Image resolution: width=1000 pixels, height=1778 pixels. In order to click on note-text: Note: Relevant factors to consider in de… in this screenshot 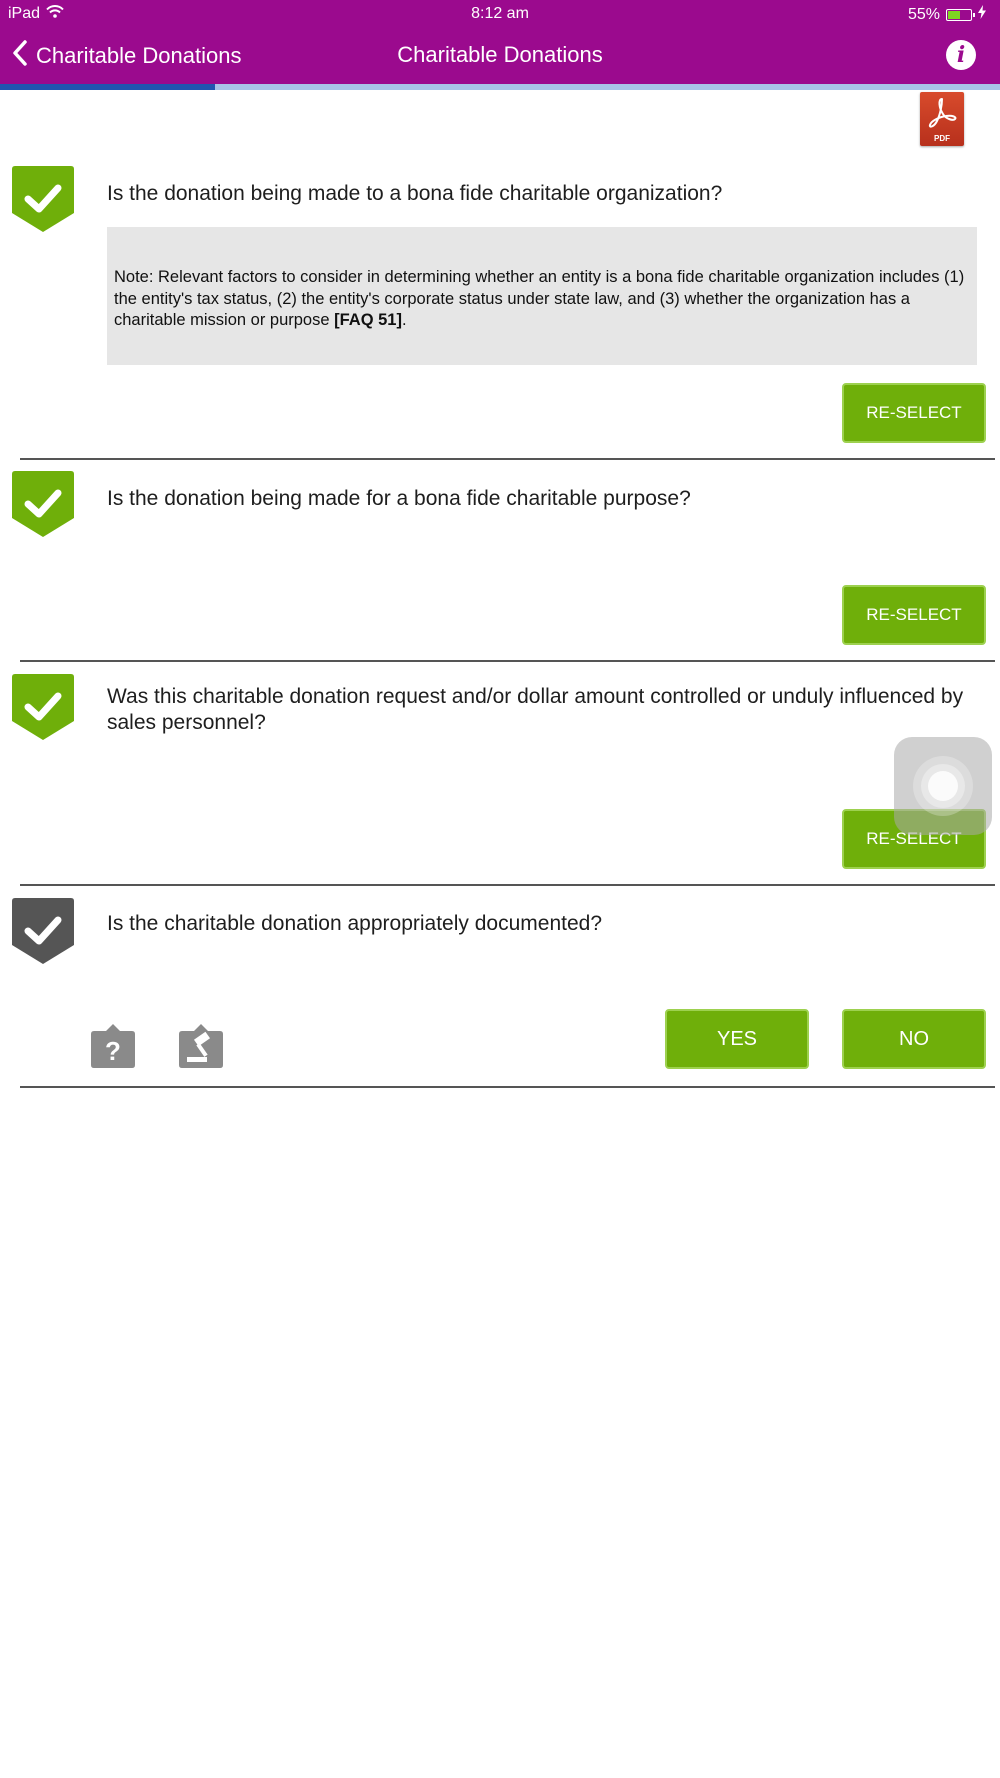, I will do `click(539, 298)`.